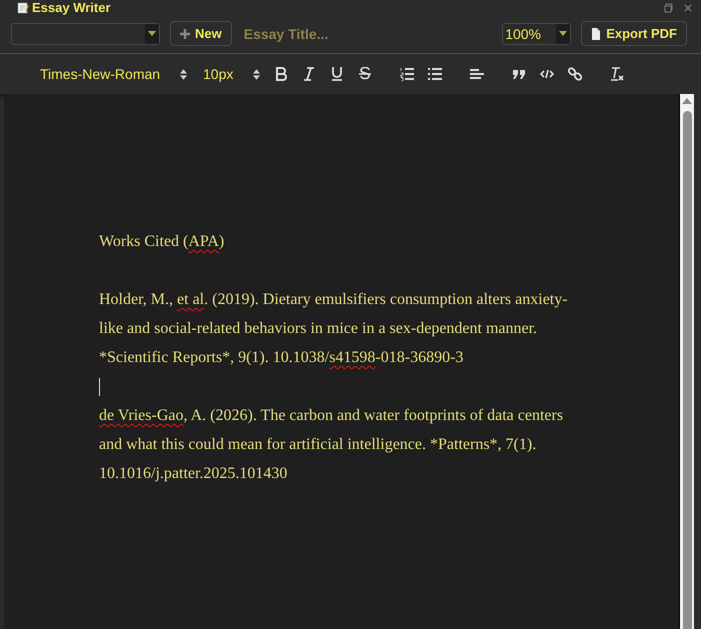 This screenshot has width=701, height=629. Describe the element at coordinates (537, 33) in the screenshot. I see `zoom-select: 100%` at that location.